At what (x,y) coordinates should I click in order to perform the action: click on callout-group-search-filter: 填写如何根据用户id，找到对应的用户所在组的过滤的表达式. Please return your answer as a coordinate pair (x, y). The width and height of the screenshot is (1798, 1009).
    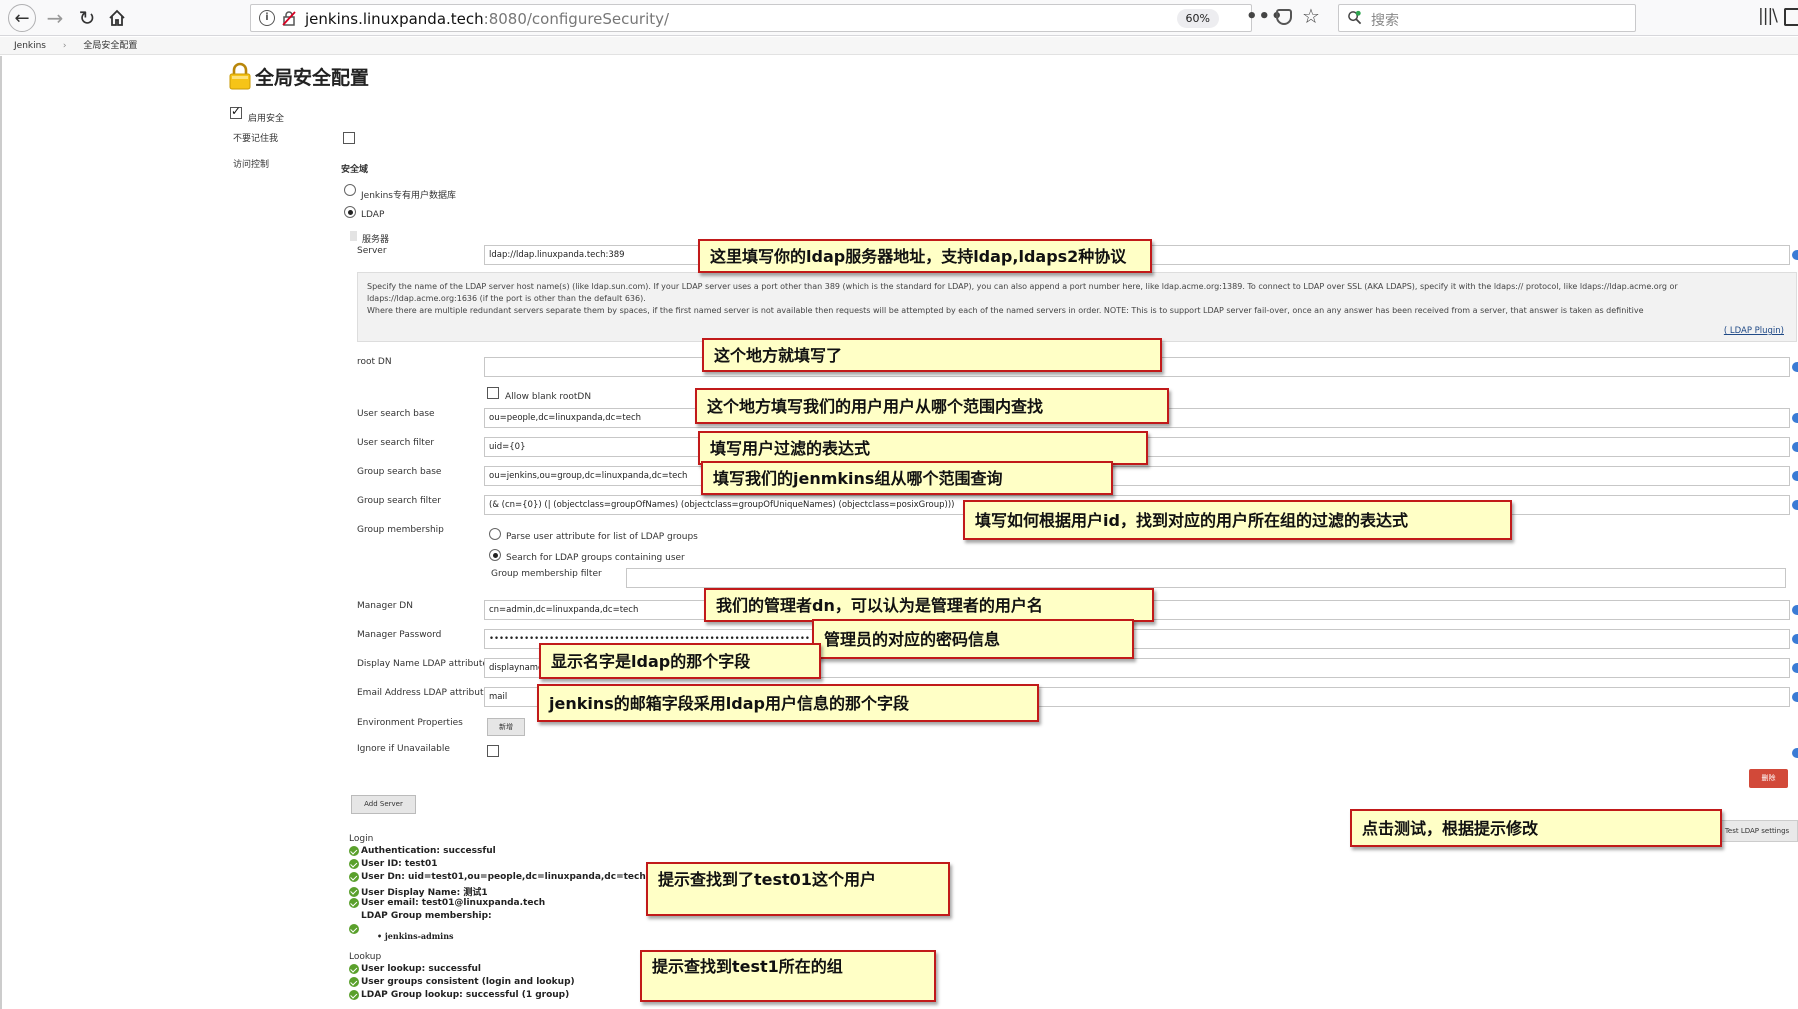
    Looking at the image, I should click on (1237, 520).